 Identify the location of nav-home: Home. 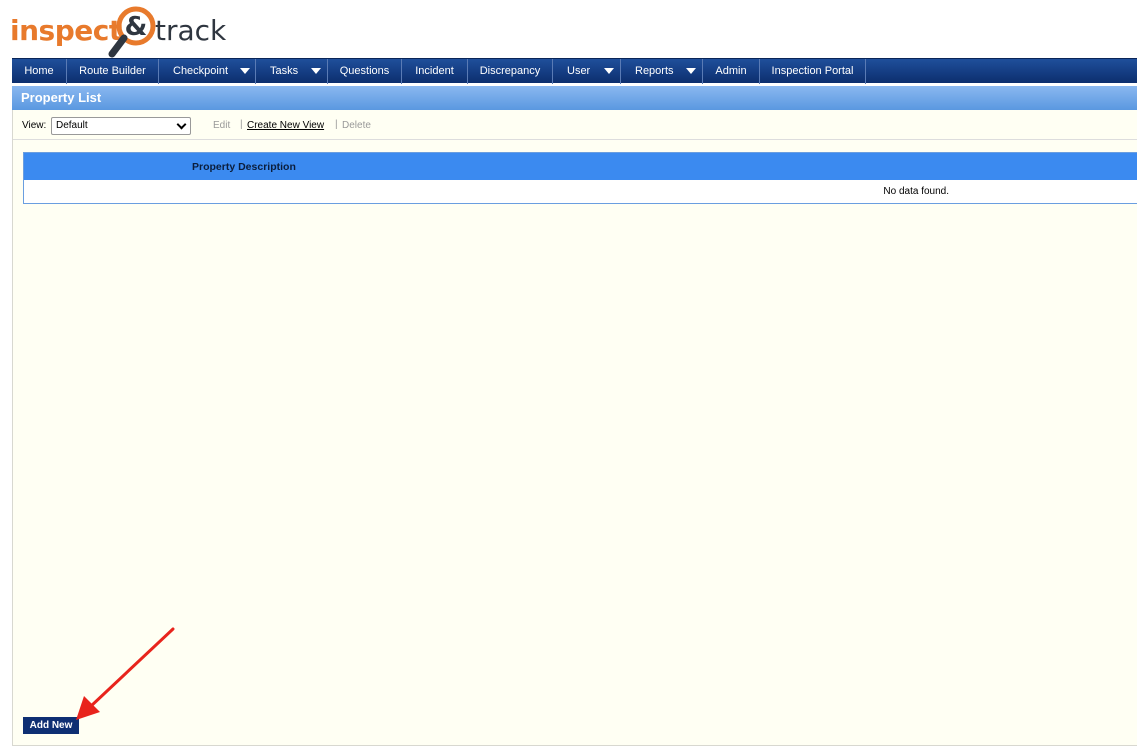
(39, 71).